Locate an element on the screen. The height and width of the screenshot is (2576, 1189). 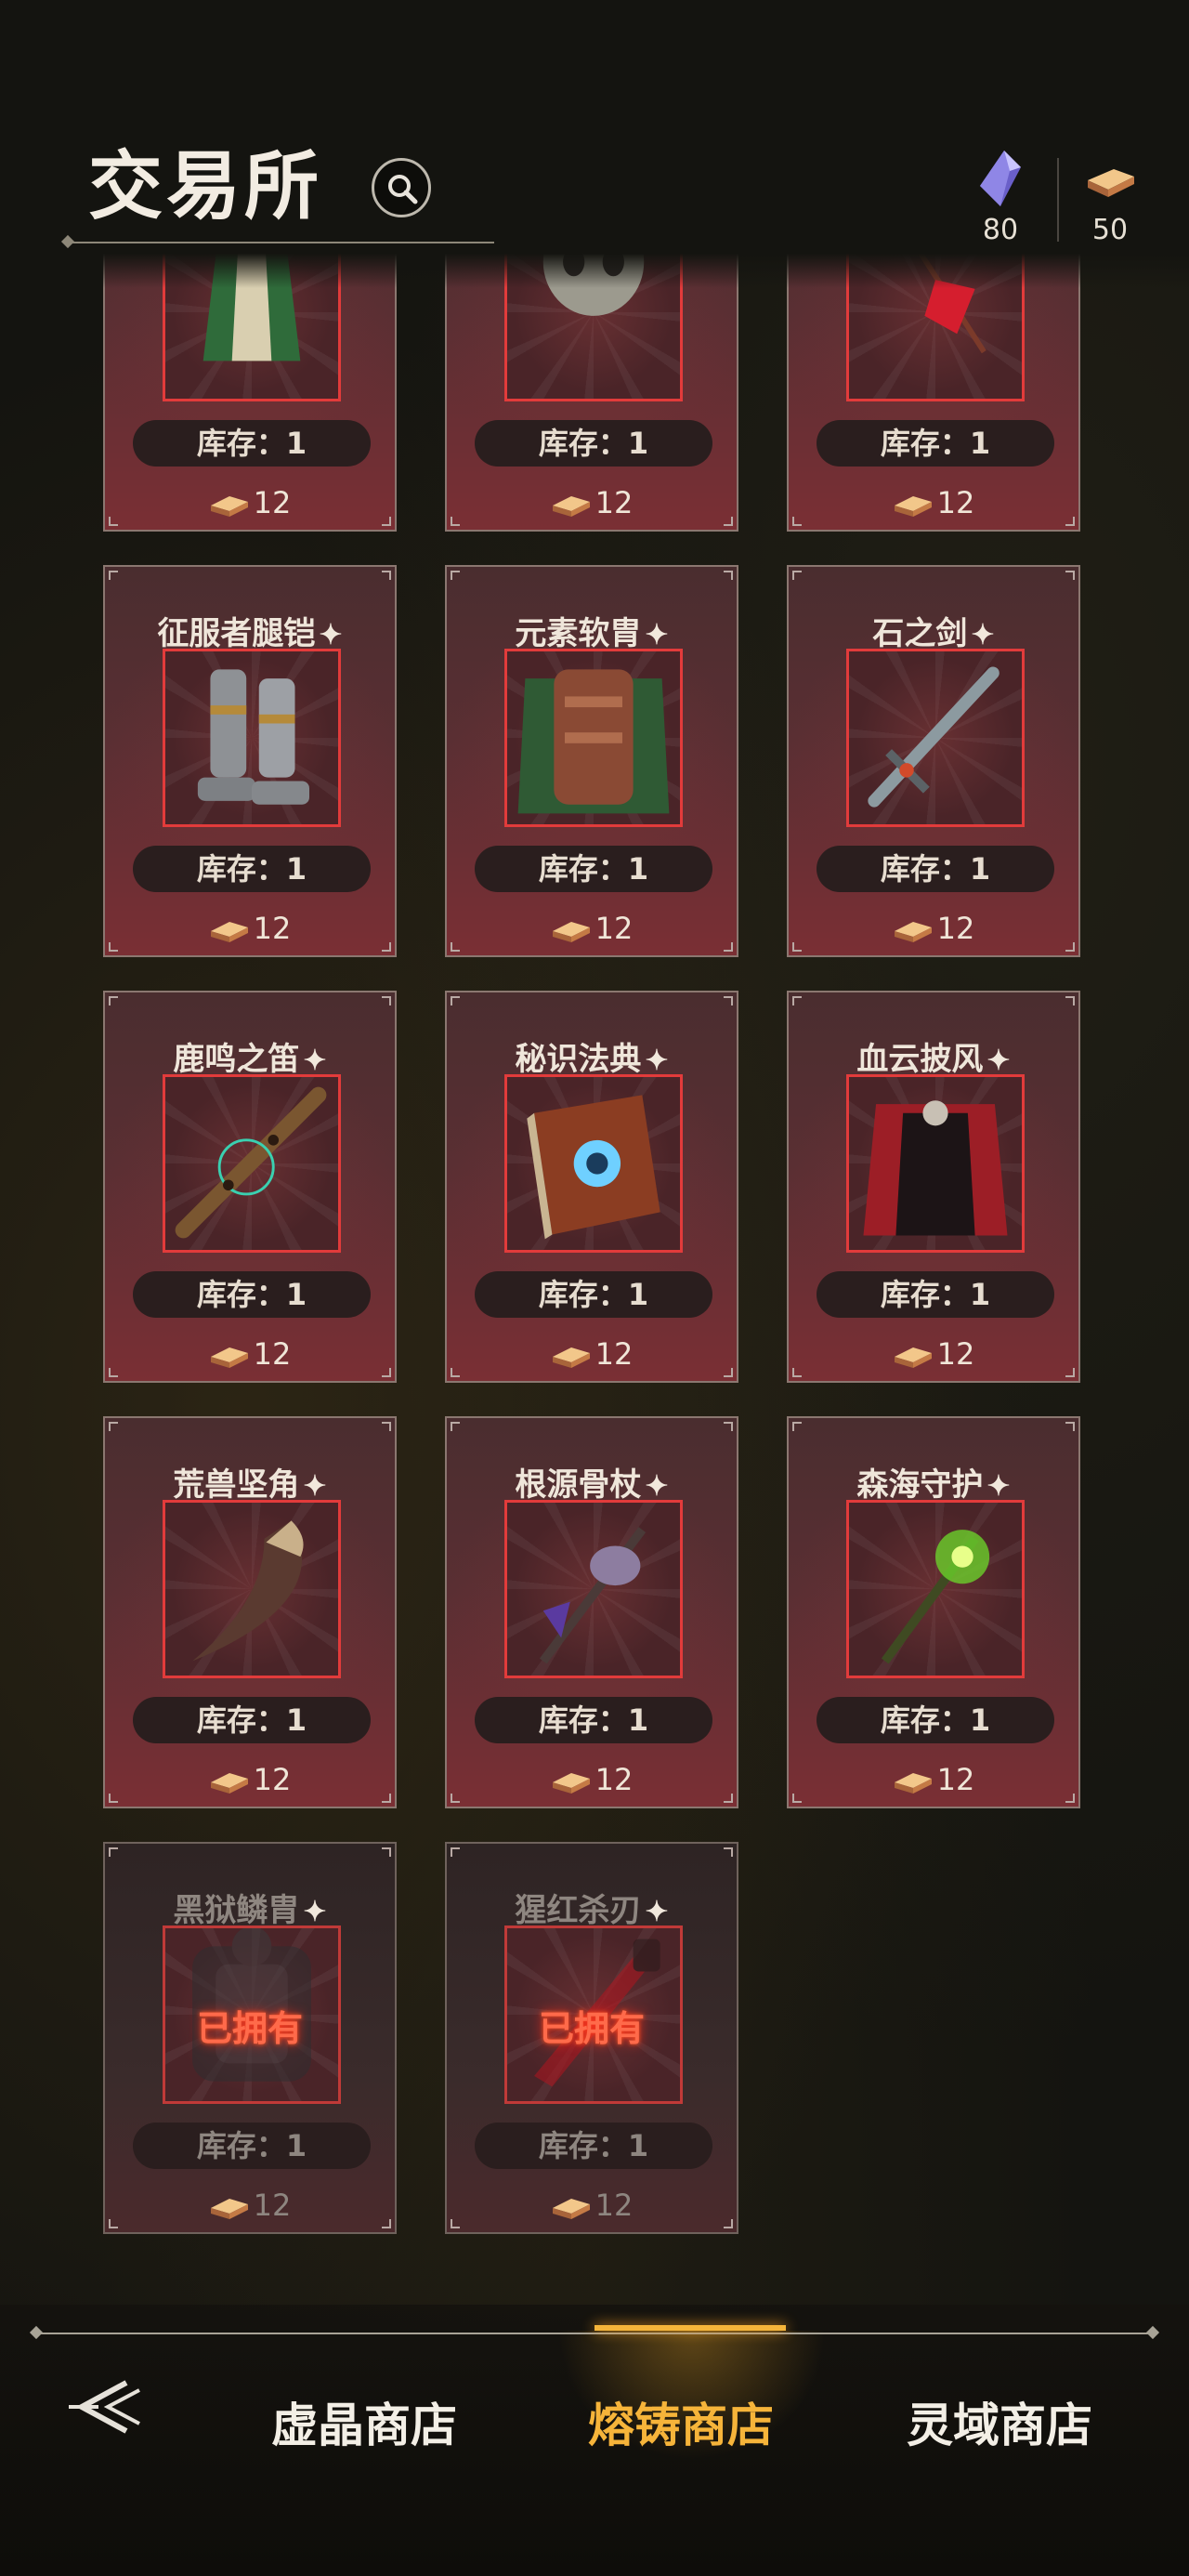
search-icon is located at coordinates (403, 189).